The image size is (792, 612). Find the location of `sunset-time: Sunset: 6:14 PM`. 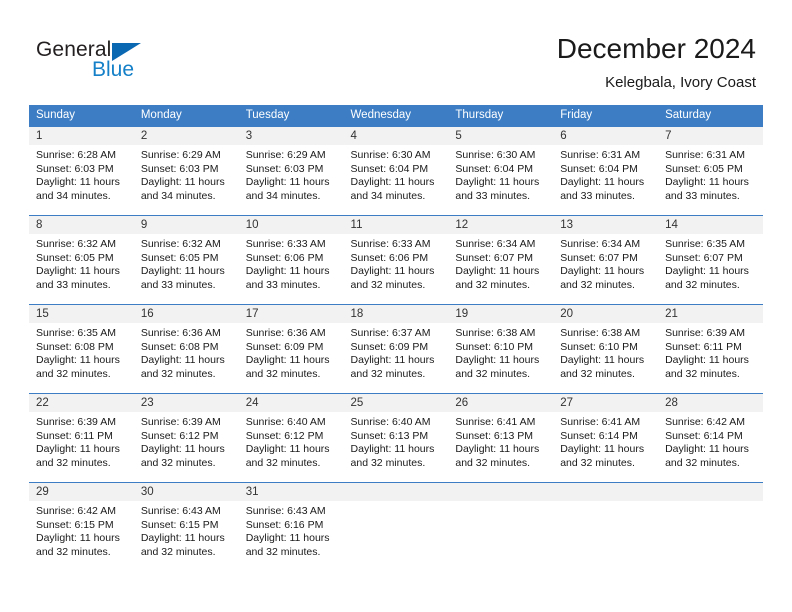

sunset-time: Sunset: 6:14 PM is located at coordinates (599, 435).